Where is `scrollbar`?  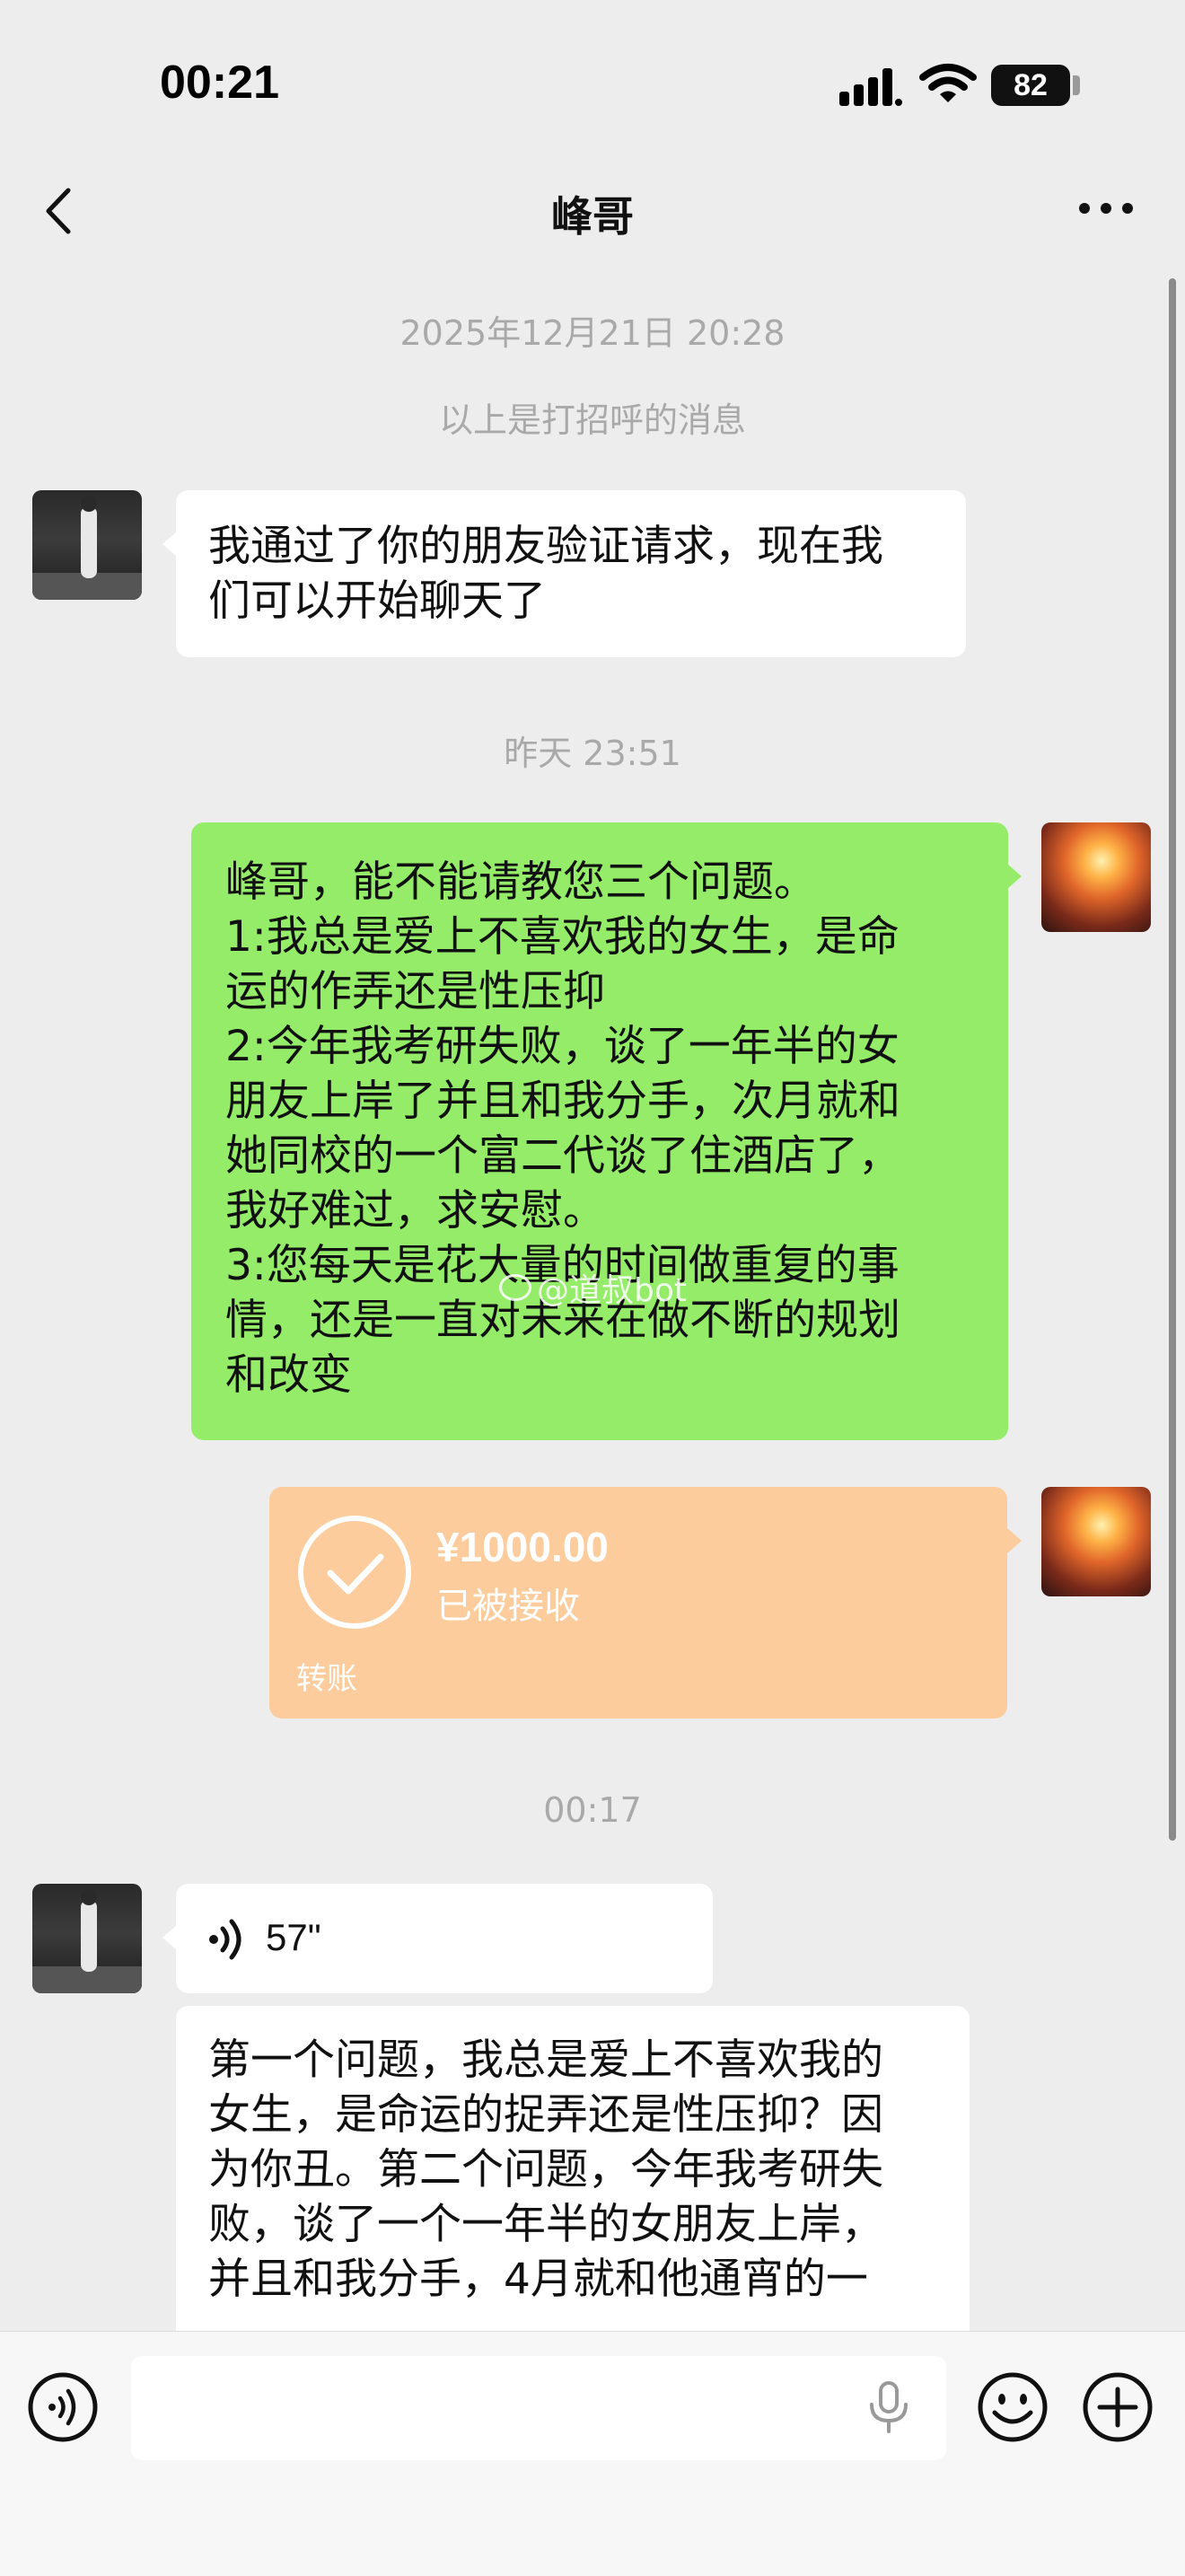
scrollbar is located at coordinates (1172, 1059).